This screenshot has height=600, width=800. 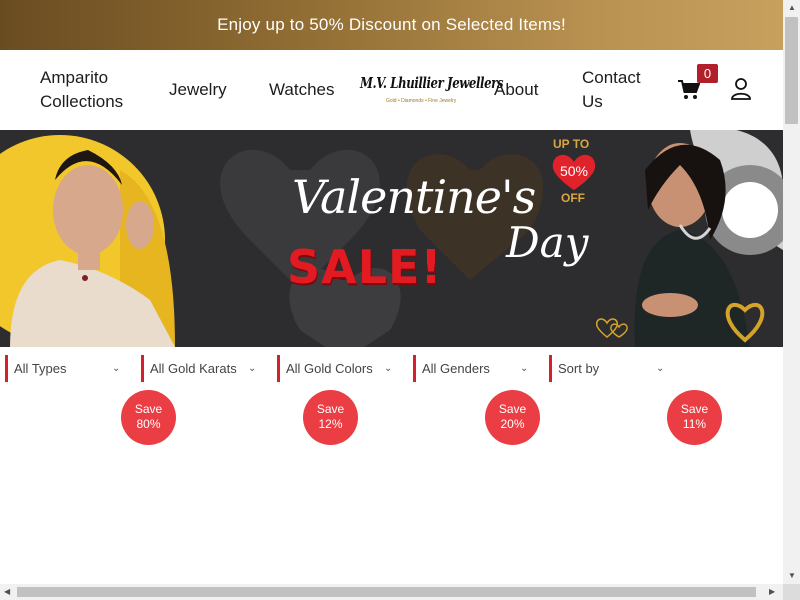 I want to click on save-value: 20%, so click(x=512, y=424).